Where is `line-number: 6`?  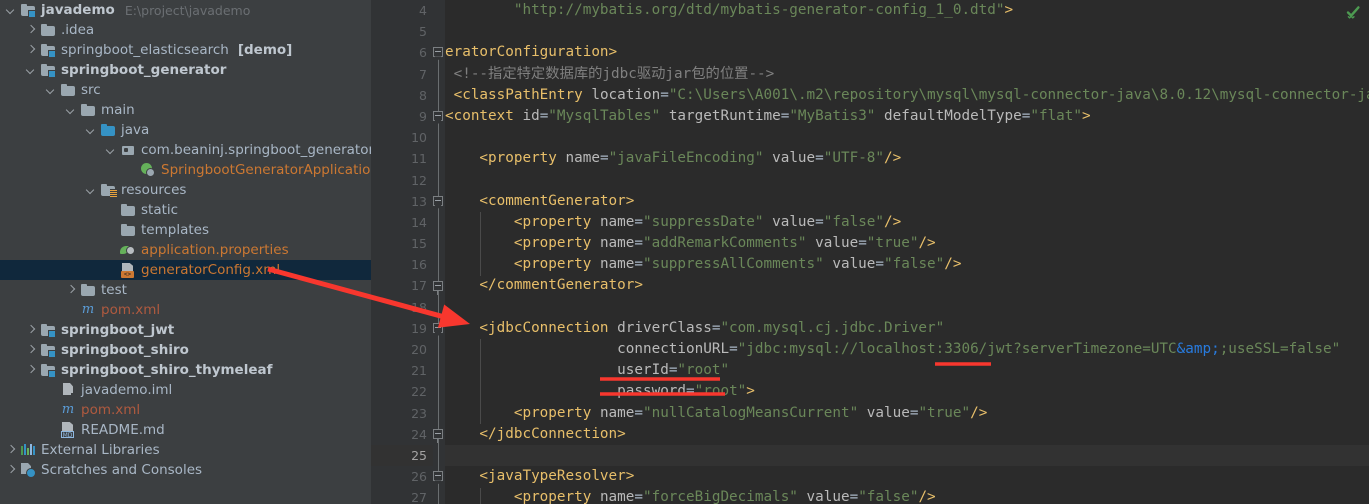 line-number: 6 is located at coordinates (402, 52).